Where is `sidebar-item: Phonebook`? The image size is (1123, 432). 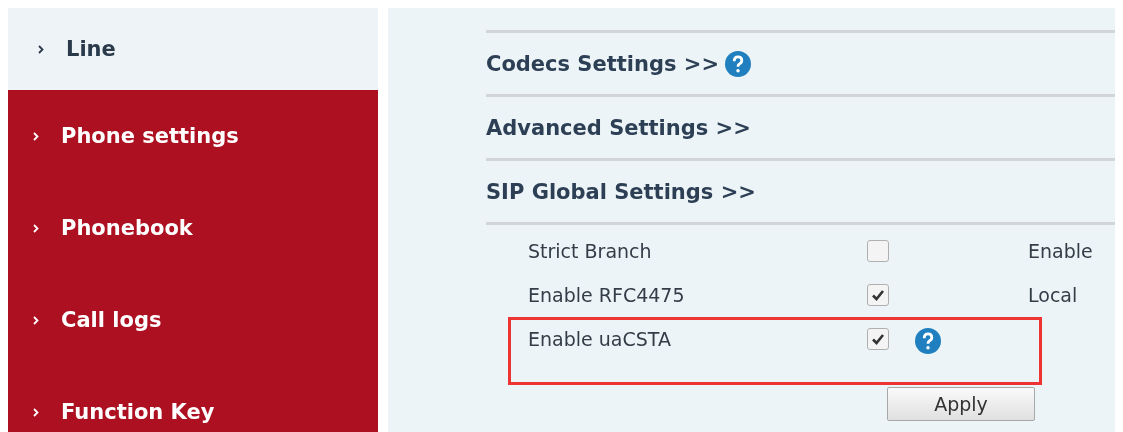
sidebar-item: Phonebook is located at coordinates (193, 228).